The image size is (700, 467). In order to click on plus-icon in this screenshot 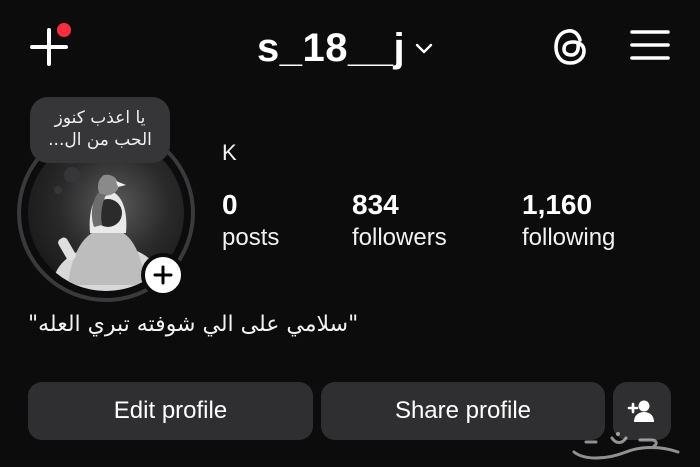, I will do `click(163, 275)`.